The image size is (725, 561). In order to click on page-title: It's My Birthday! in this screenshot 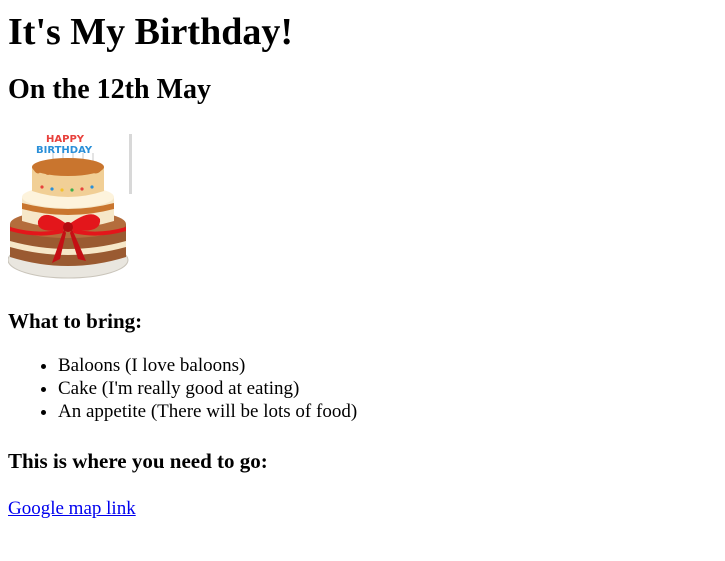, I will do `click(150, 32)`.